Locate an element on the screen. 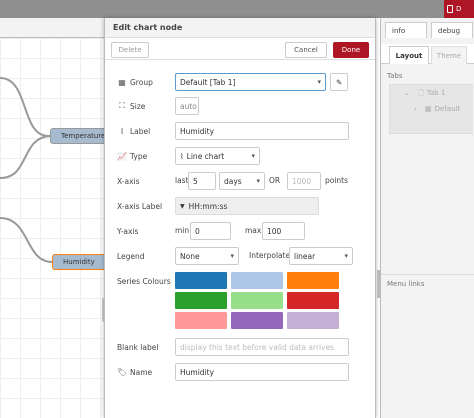  sidebar-divider is located at coordinates (427, 274).